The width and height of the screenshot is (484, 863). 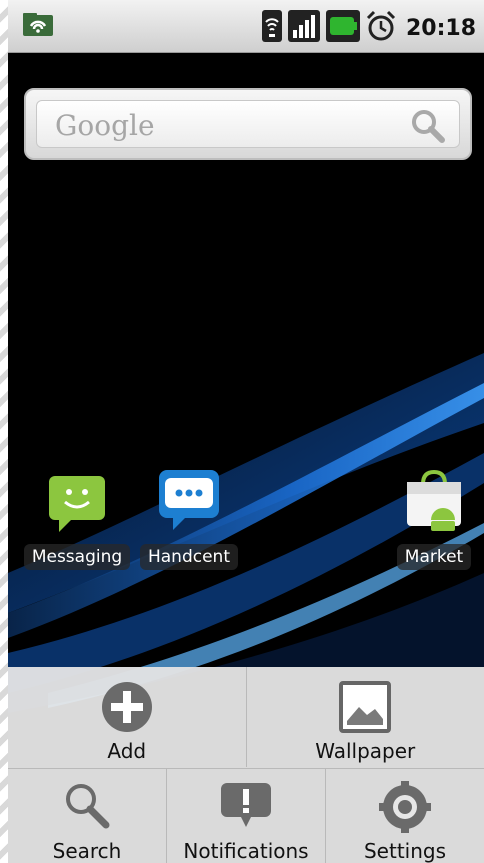 I want to click on messaging-icon, so click(x=77, y=507).